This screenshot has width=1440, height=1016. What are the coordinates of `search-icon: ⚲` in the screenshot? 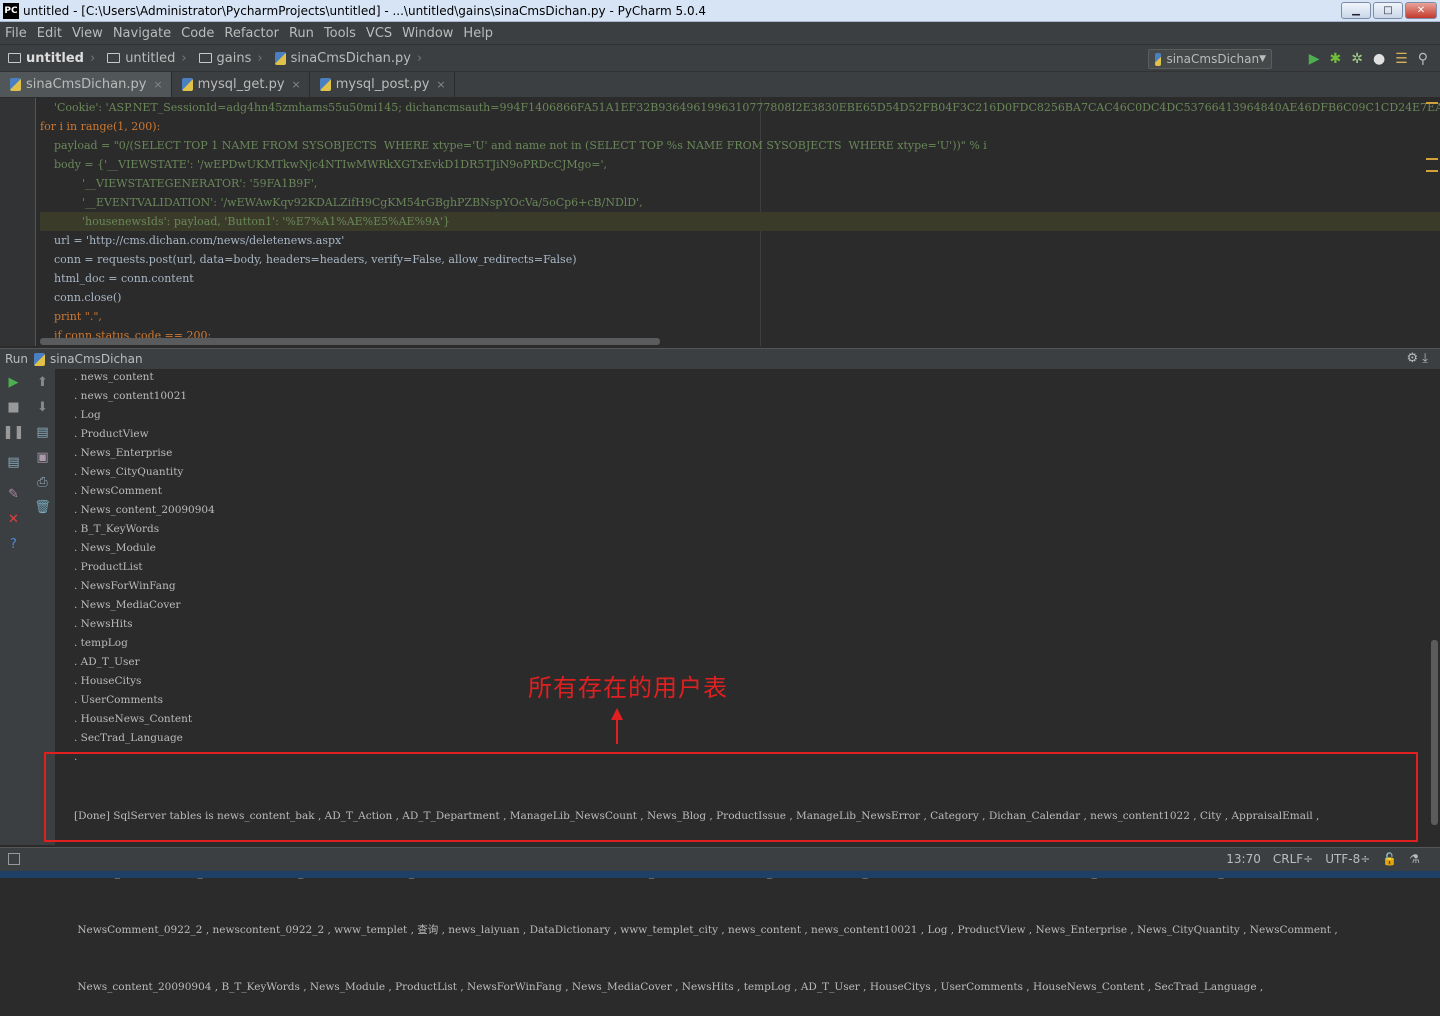 It's located at (1423, 59).